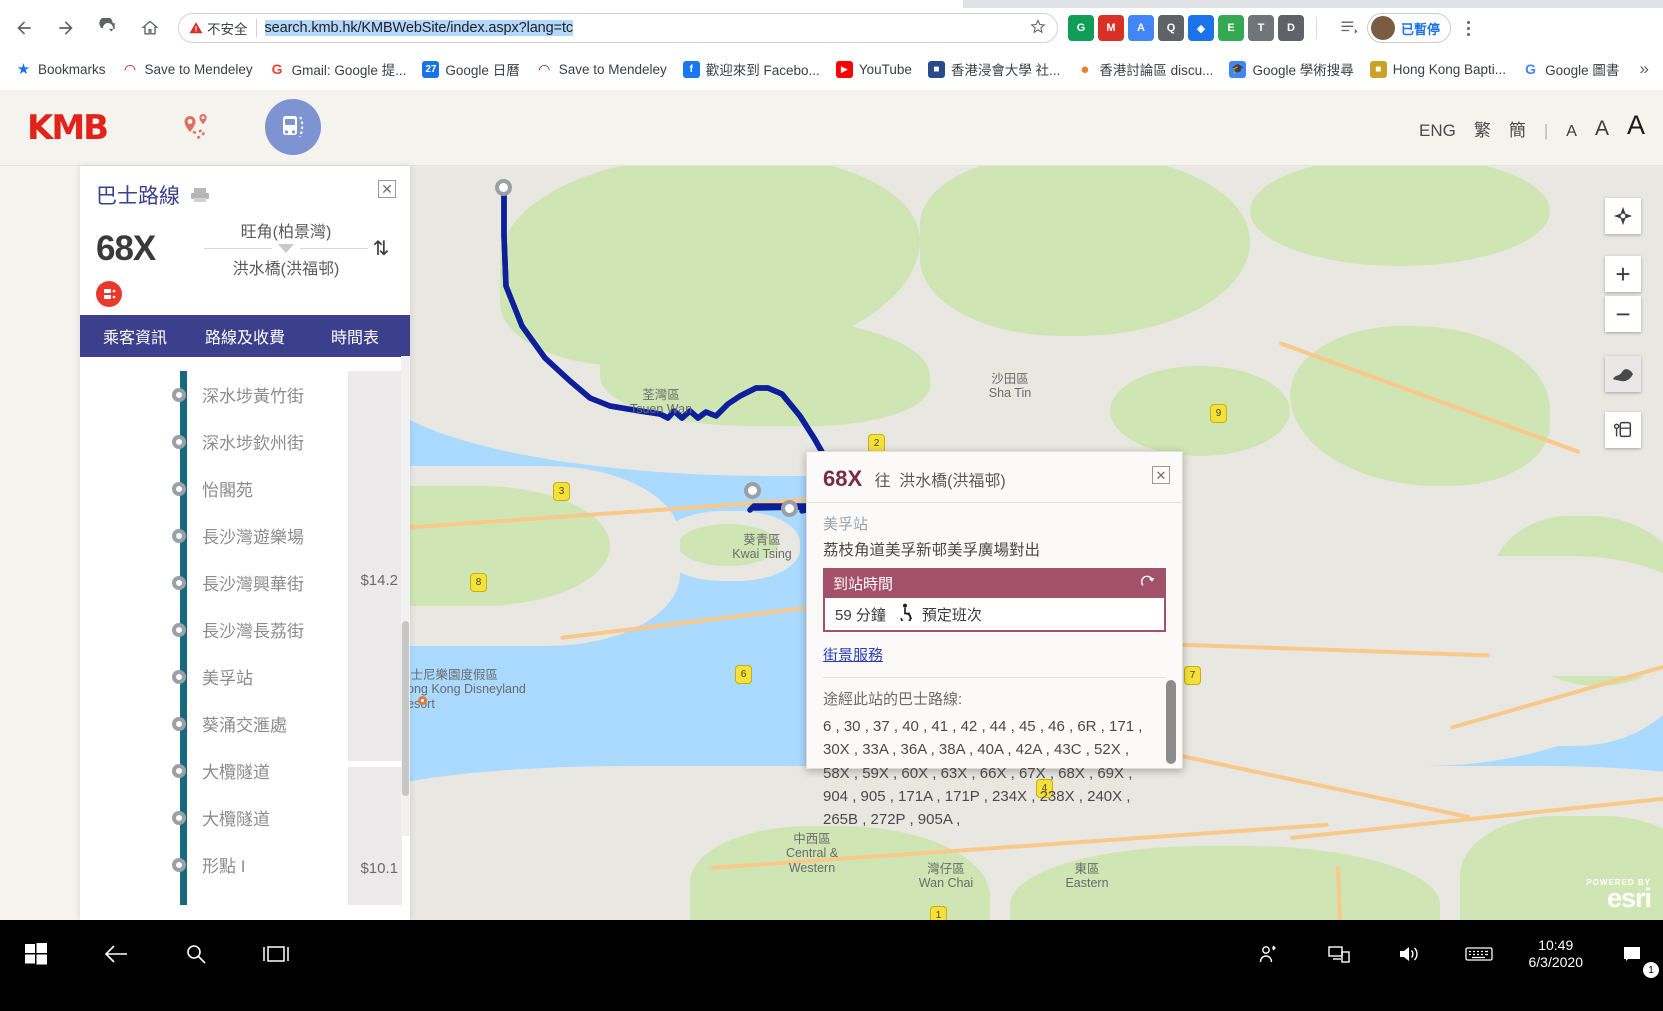 Image resolution: width=1663 pixels, height=1011 pixels. Describe the element at coordinates (994, 654) in the screenshot. I see `street-view-link: 街景服務` at that location.